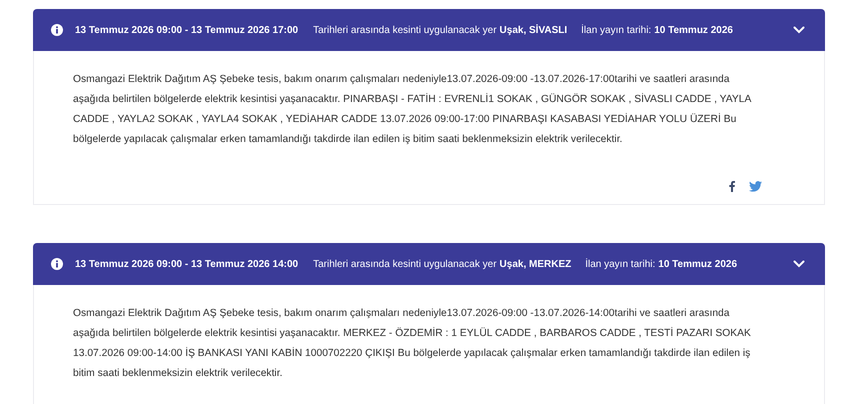 The image size is (848, 404). What do you see at coordinates (412, 110) in the screenshot?
I see `outage-description: Osmangazi Elektrik Dağıtım AŞ Şebeke tesis, bakım onarım çalışmaları nedeniyle13.07.2026-09:00 -13.07.2026-17:00tarihi ve saatleri arasında aşağıda belirtilen bölgelerde elektrik kesintisi yaşanacaktır. PINARBAŞI - FATİH : EVRENLİ1 SOKAK , GÜNGÖR SOKAK , SİVASLI CADDE , YAYLA CADDE , YAYLA2 SOKAK , YAYLA4 SOKAK , YEDİAHAR CADDE 13.07.2026 09:00-17:00 PINARBAŞI KASABASI YEDİAHAR YOLU ÜZERİ Bu bölgelerde yapılacak çalışmalar erken tamamlandığı takdirde ilan edilen iş bitim saati beklenmeksizin elektrik verilecektir.` at bounding box center [412, 110].